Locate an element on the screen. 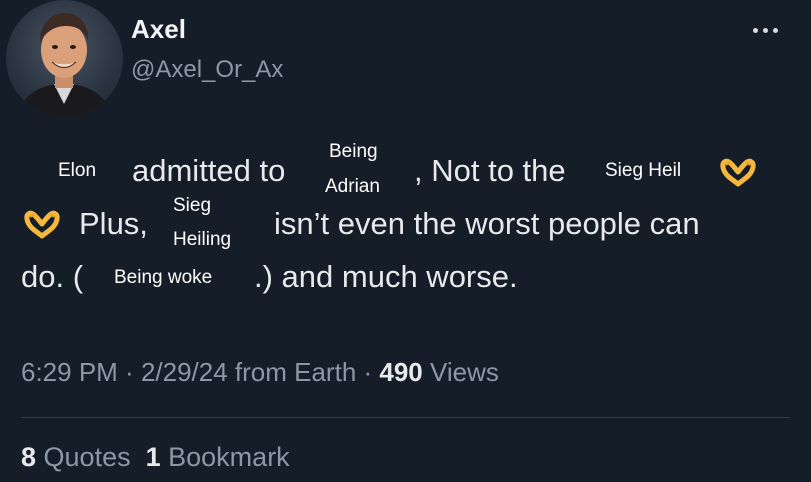  tweet-stats: 8 Quotes 1 Bookmark is located at coordinates (155, 457).